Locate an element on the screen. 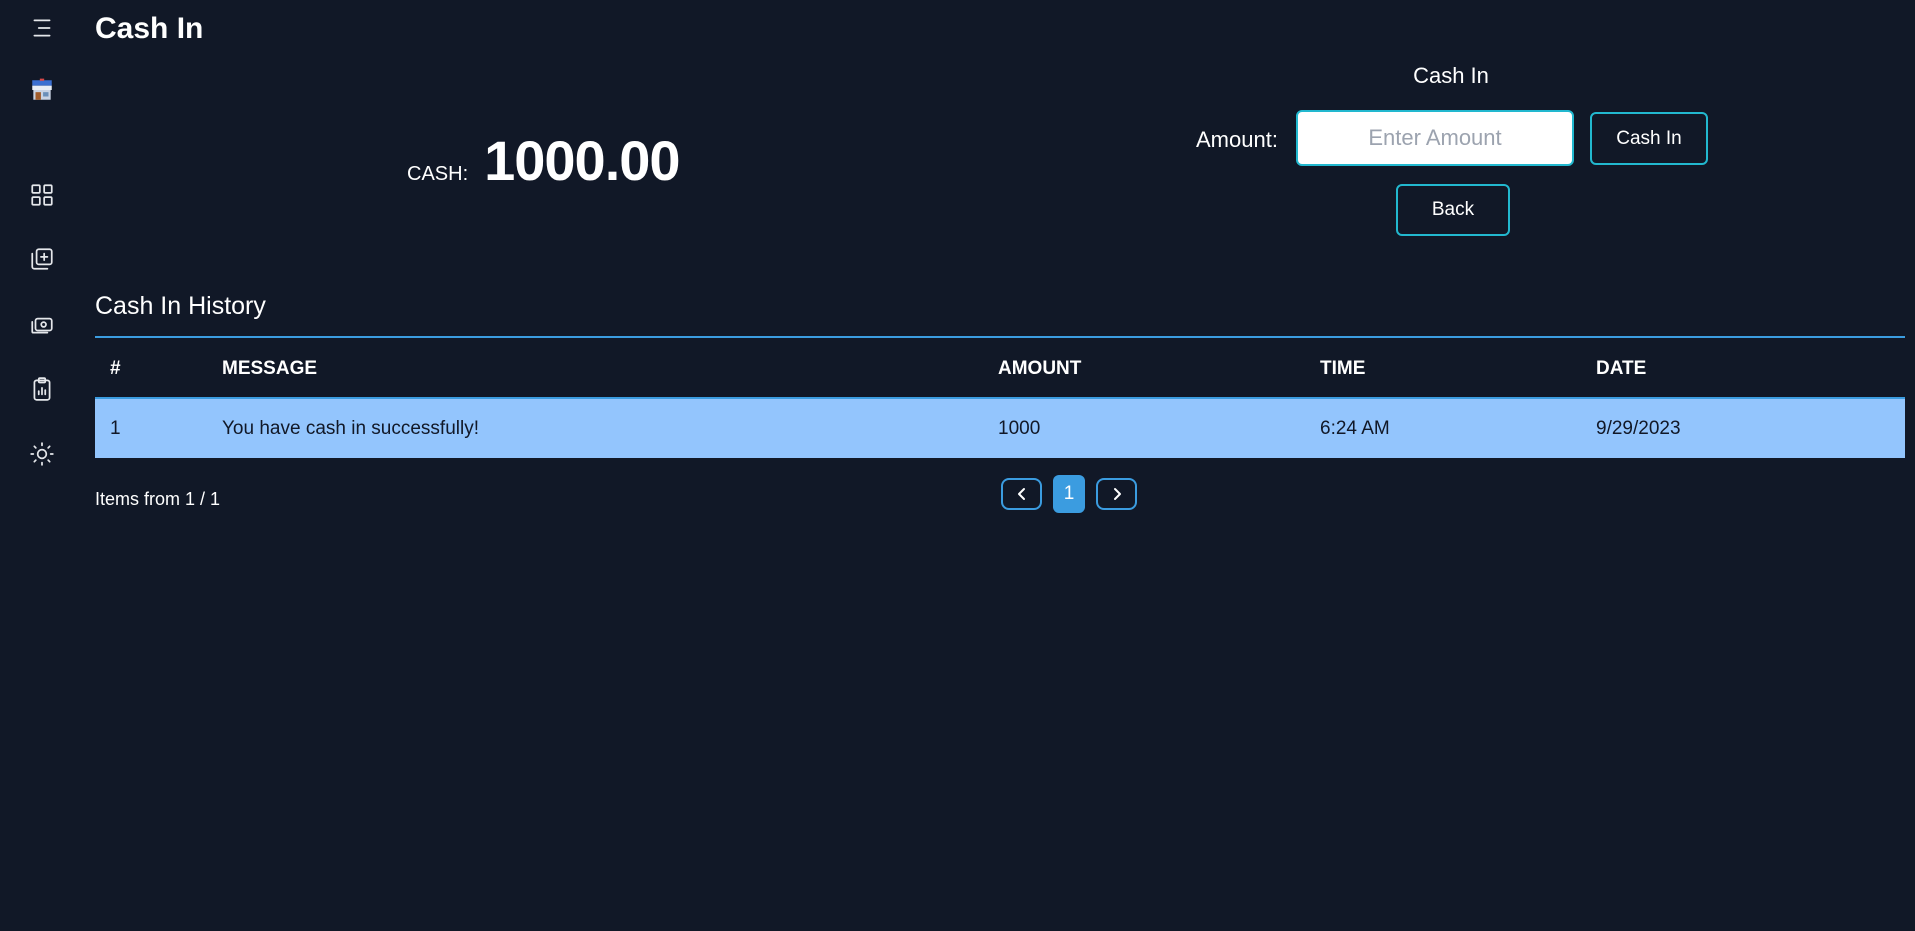 Image resolution: width=1915 pixels, height=931 pixels. cash-in-button: Cash In is located at coordinates (1649, 138).